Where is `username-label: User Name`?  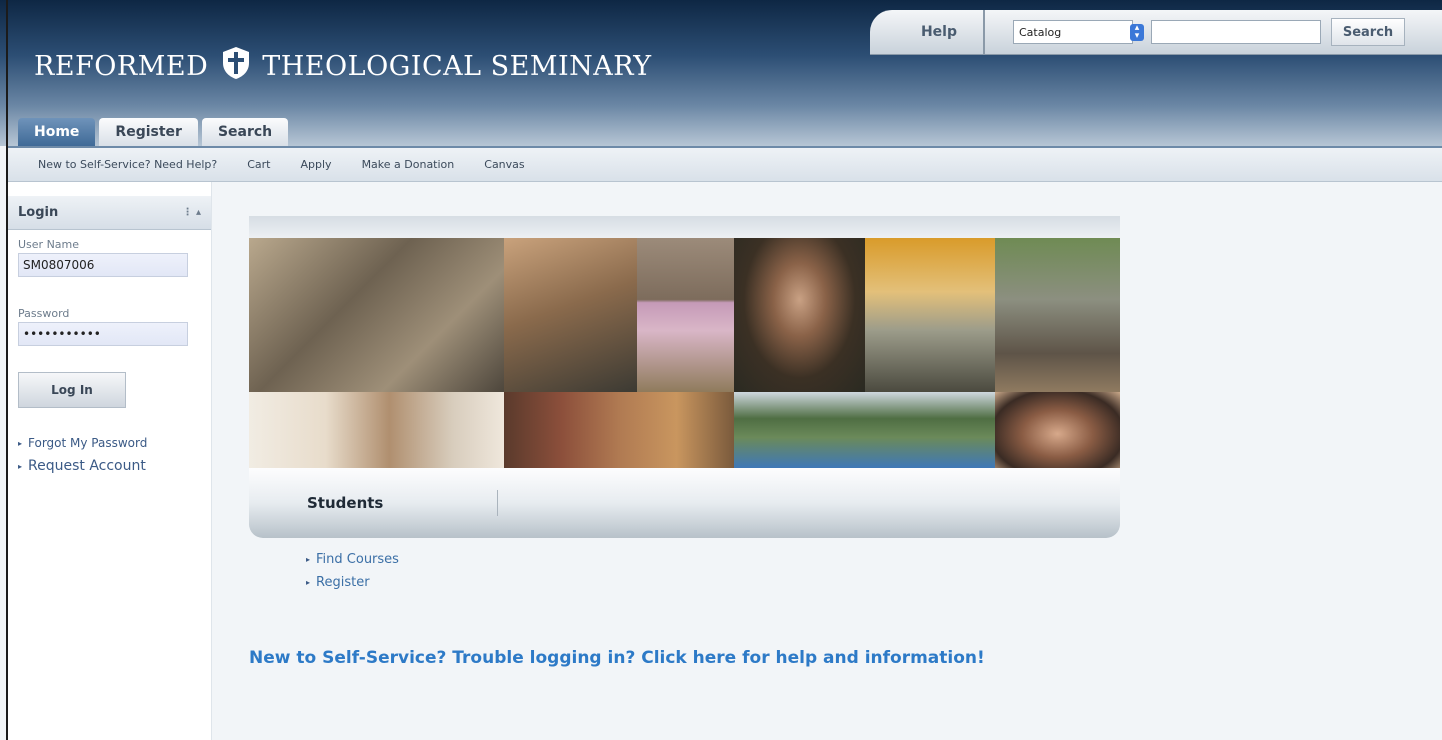 username-label: User Name is located at coordinates (49, 244).